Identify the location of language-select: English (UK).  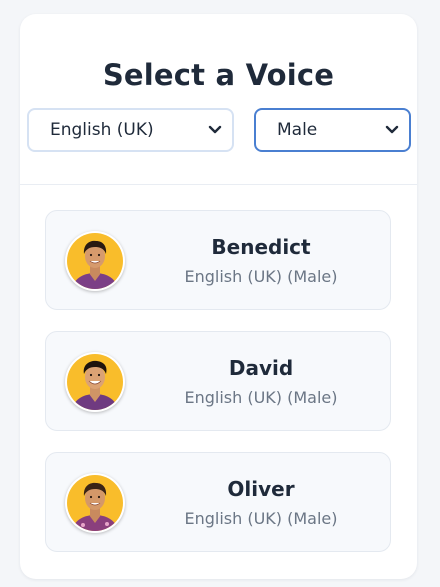
(130, 130).